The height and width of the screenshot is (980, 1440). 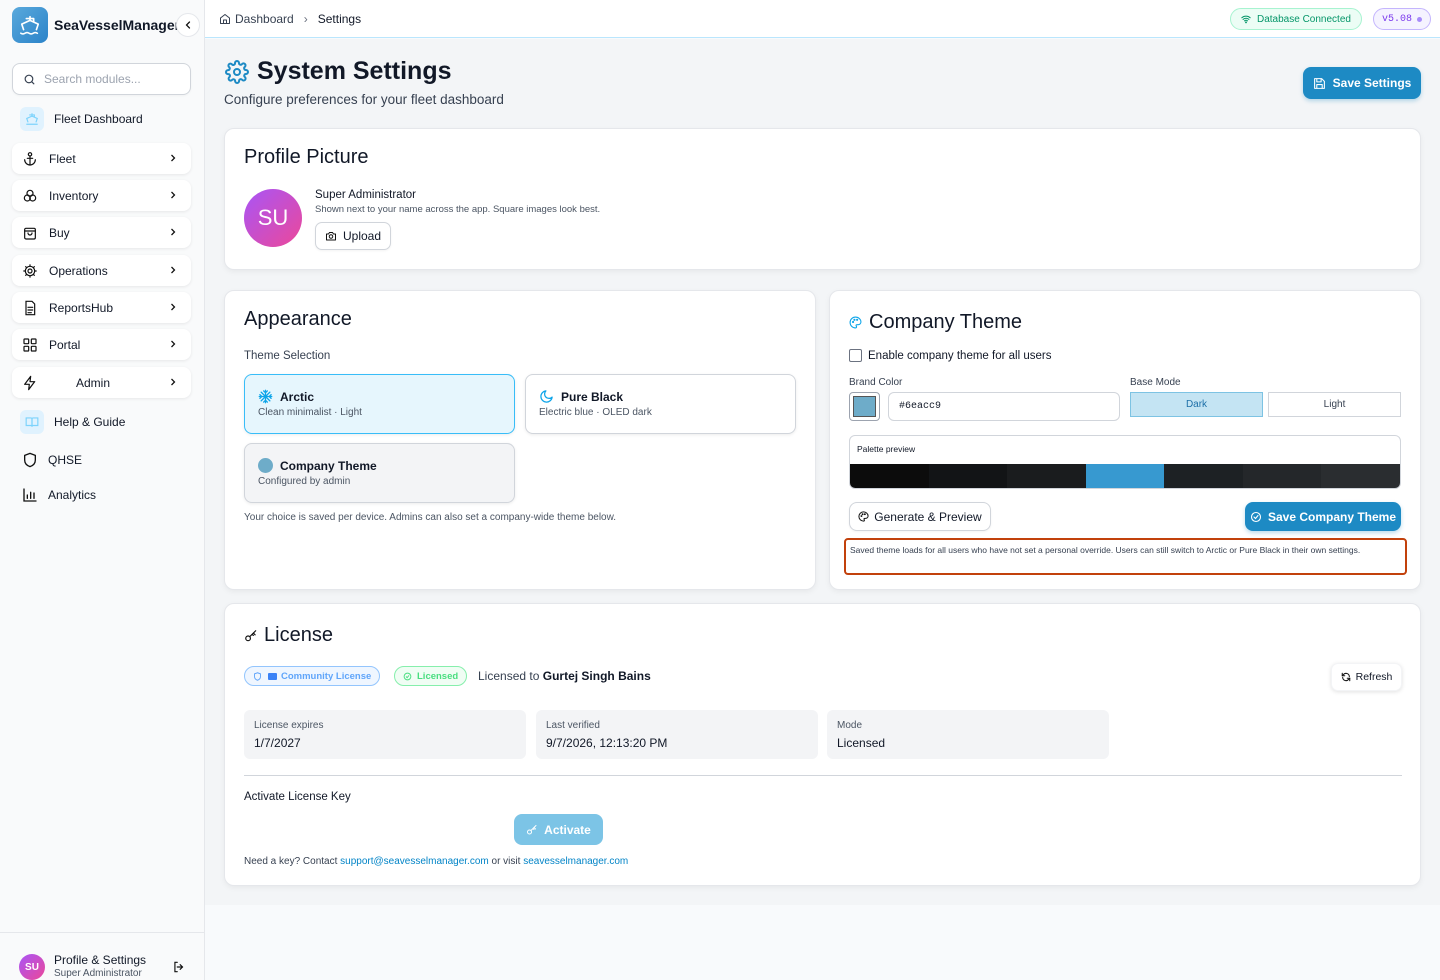 What do you see at coordinates (98, 973) in the screenshot?
I see `profile-role: Super Administrator` at bounding box center [98, 973].